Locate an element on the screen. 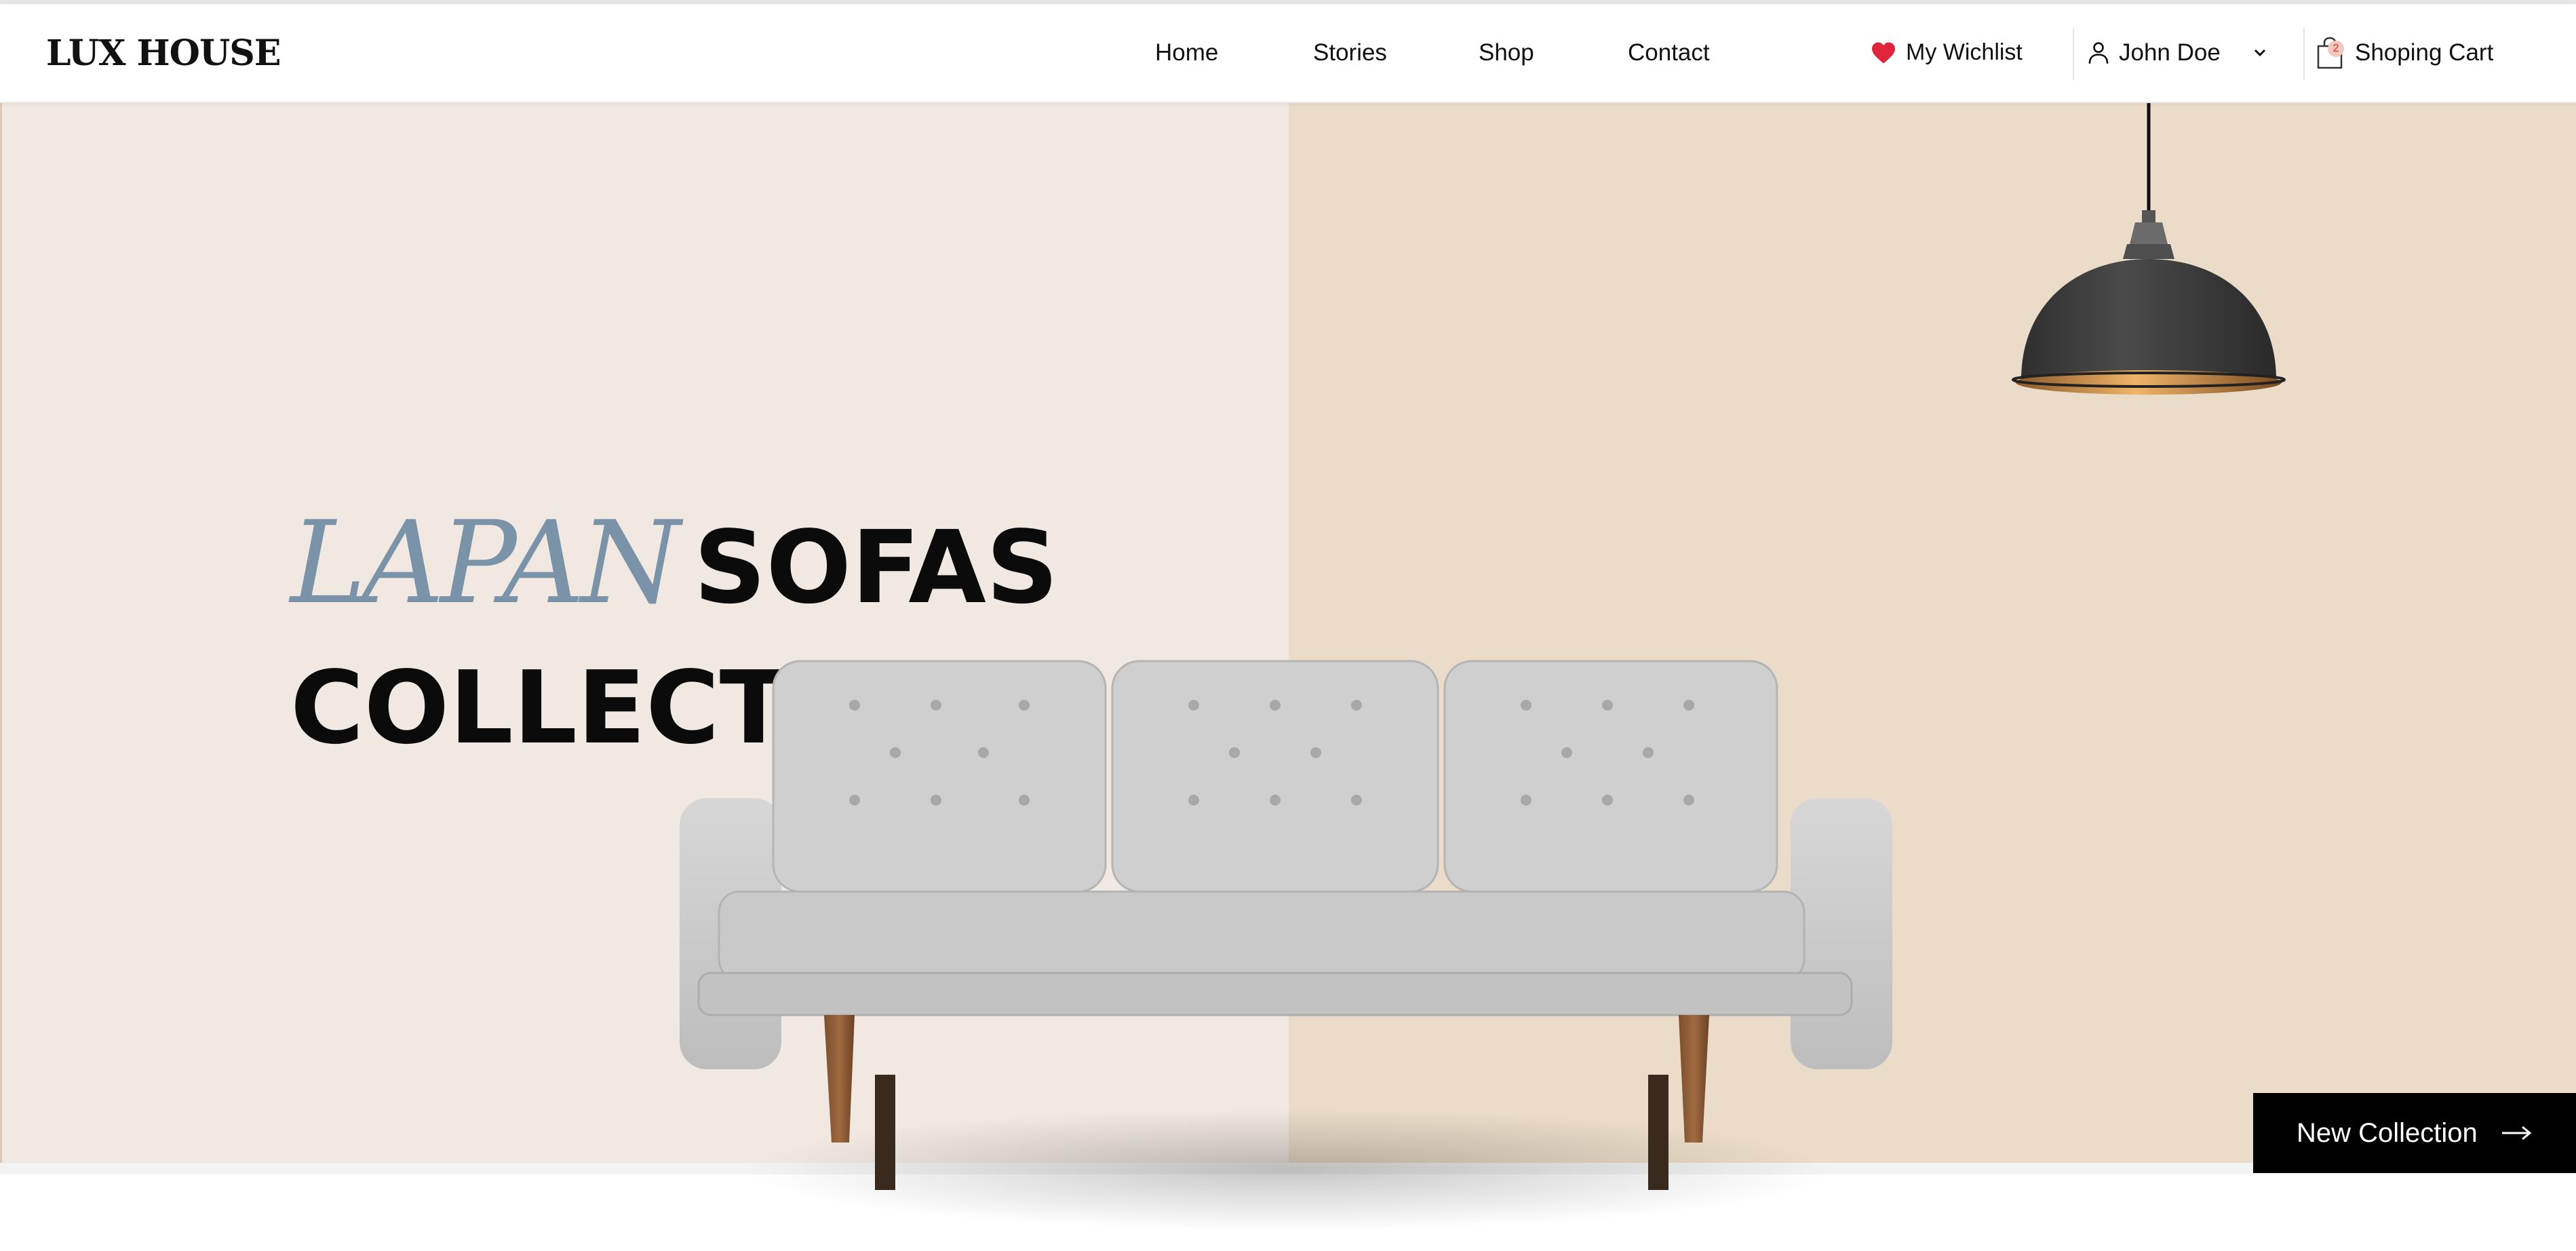 This screenshot has width=2576, height=1251. new-collection-button: New Collection is located at coordinates (2414, 1133).